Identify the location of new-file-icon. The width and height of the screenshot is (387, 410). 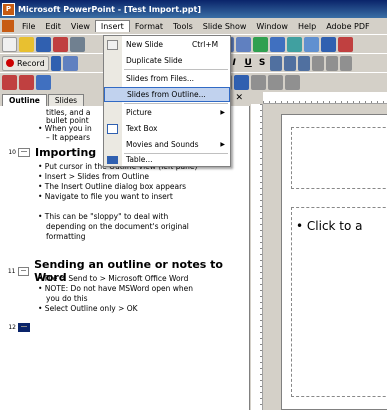
(9, 44).